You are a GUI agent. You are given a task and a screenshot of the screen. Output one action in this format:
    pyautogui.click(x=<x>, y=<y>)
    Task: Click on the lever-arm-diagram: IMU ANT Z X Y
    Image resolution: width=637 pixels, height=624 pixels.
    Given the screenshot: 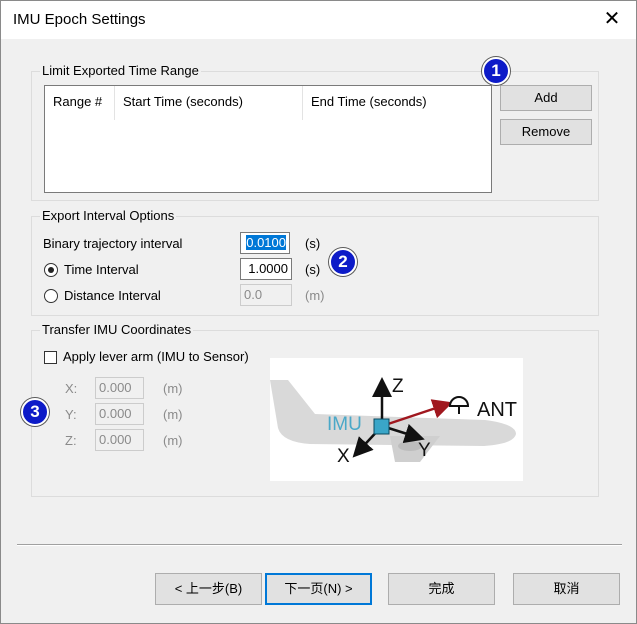 What is the action you would take?
    pyautogui.click(x=396, y=419)
    